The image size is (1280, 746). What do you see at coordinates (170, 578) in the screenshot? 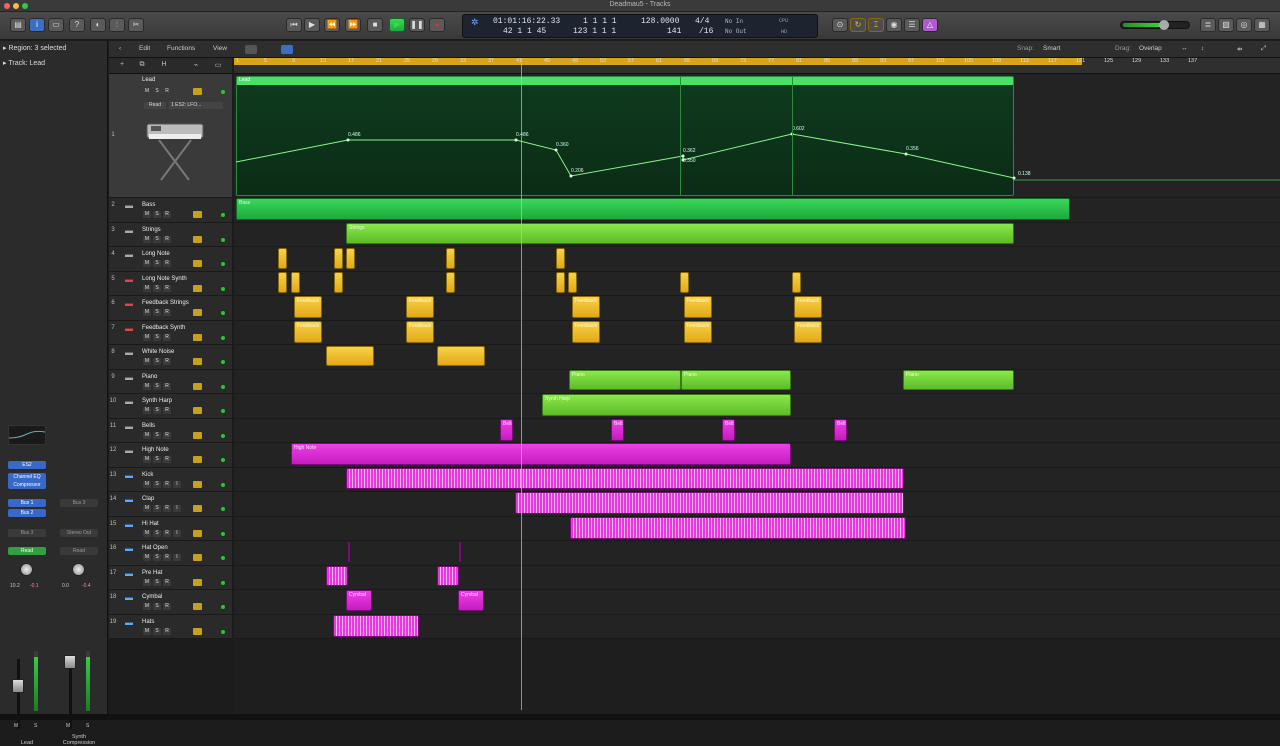
I see `track-header: 17 Pre Hat ▬ M S R` at bounding box center [170, 578].